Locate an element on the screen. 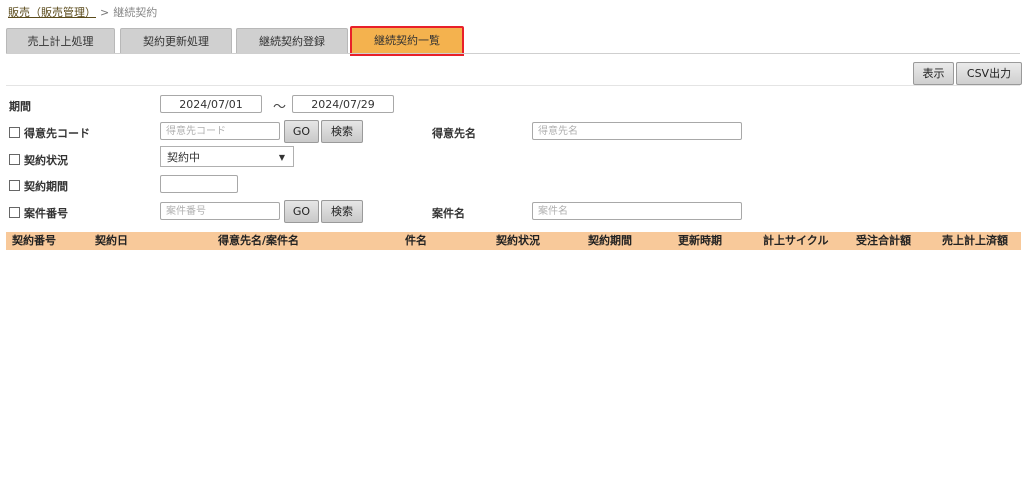  column-header-renewal-timing: 更新時期 is located at coordinates (700, 241).